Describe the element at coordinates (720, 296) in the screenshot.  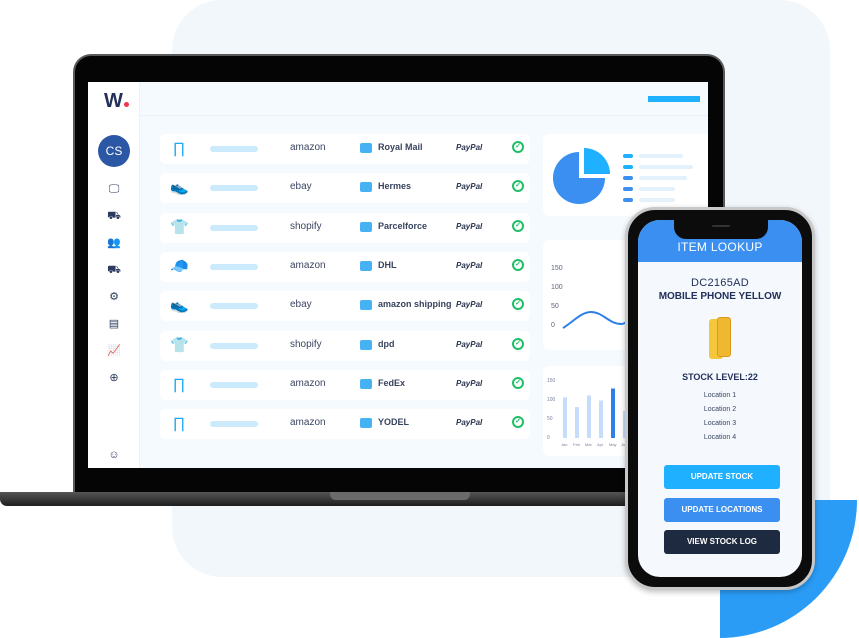
I see `item-name: MOBILE PHONE YELLOW` at that location.